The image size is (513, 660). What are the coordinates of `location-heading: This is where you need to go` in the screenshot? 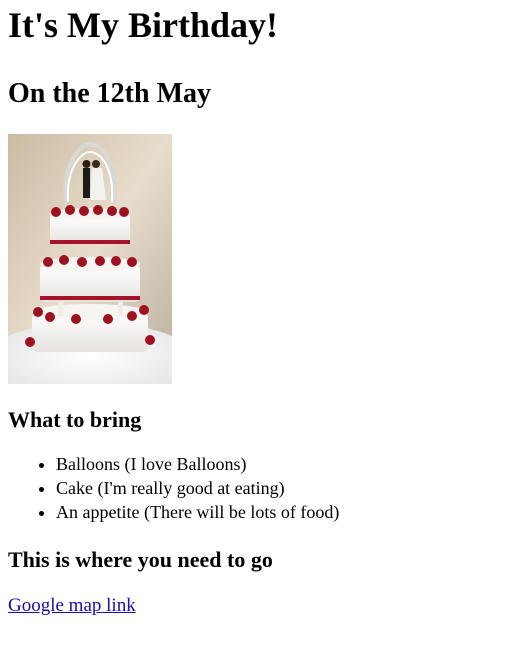 It's located at (140, 559).